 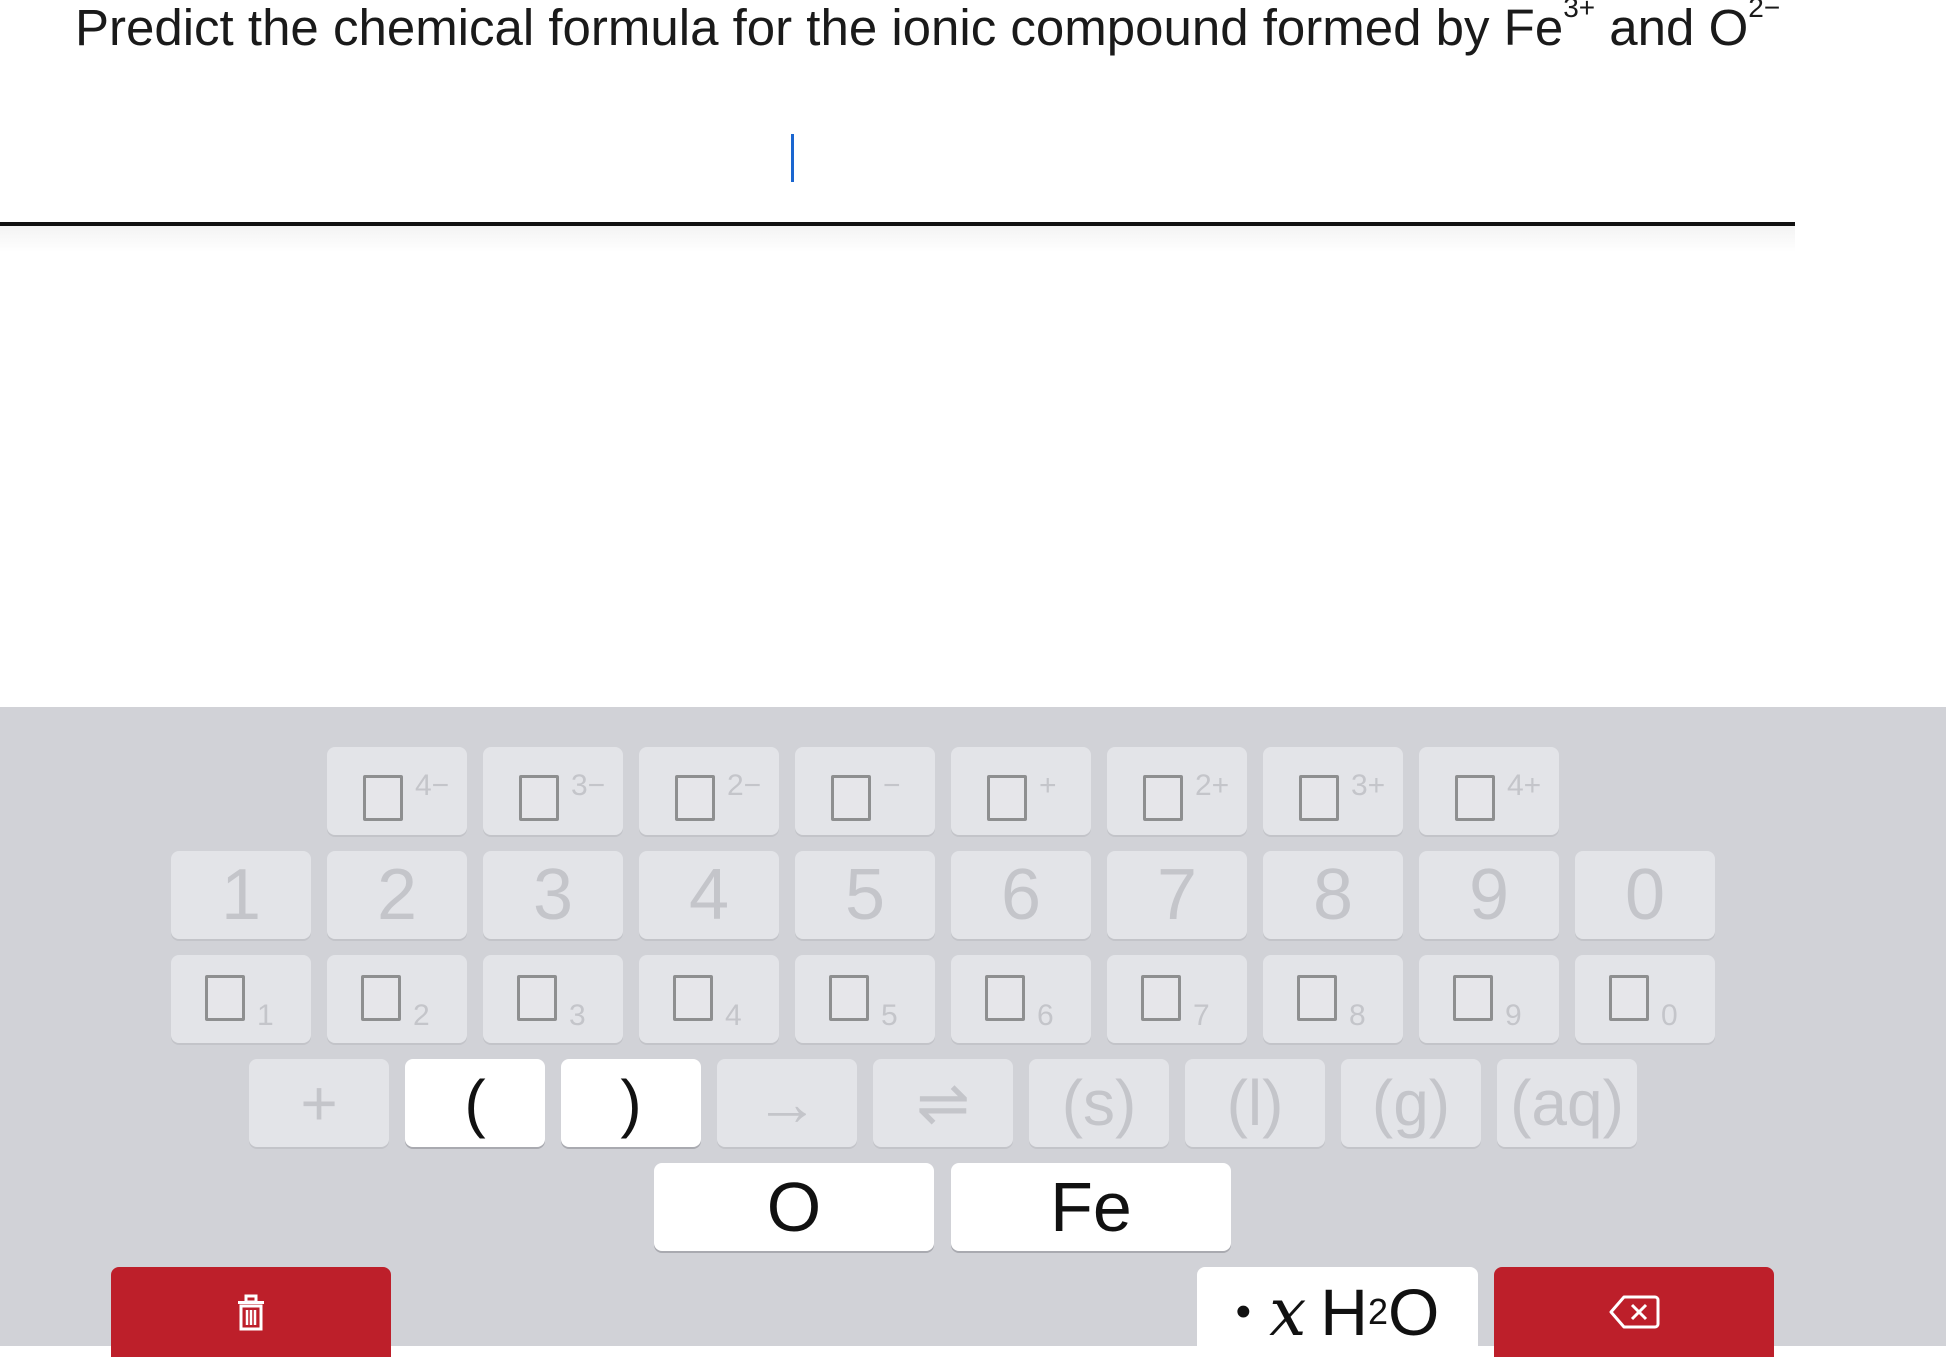 I want to click on charge-key-minus: −, so click(x=865, y=791).